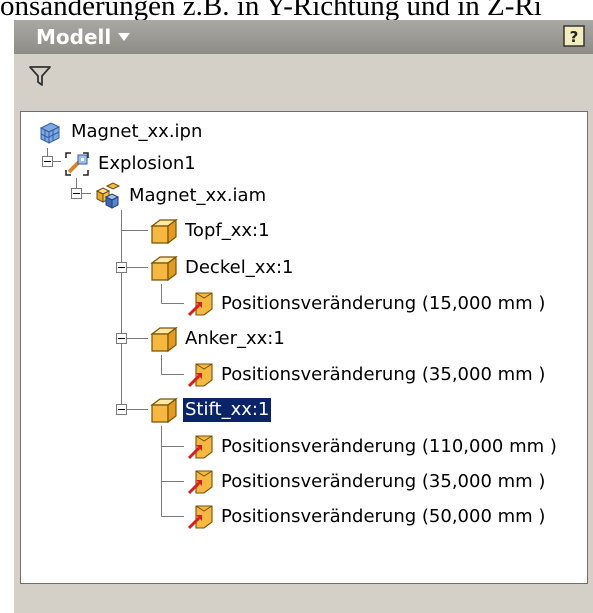  I want to click on presentation-file-icon, so click(50, 133).